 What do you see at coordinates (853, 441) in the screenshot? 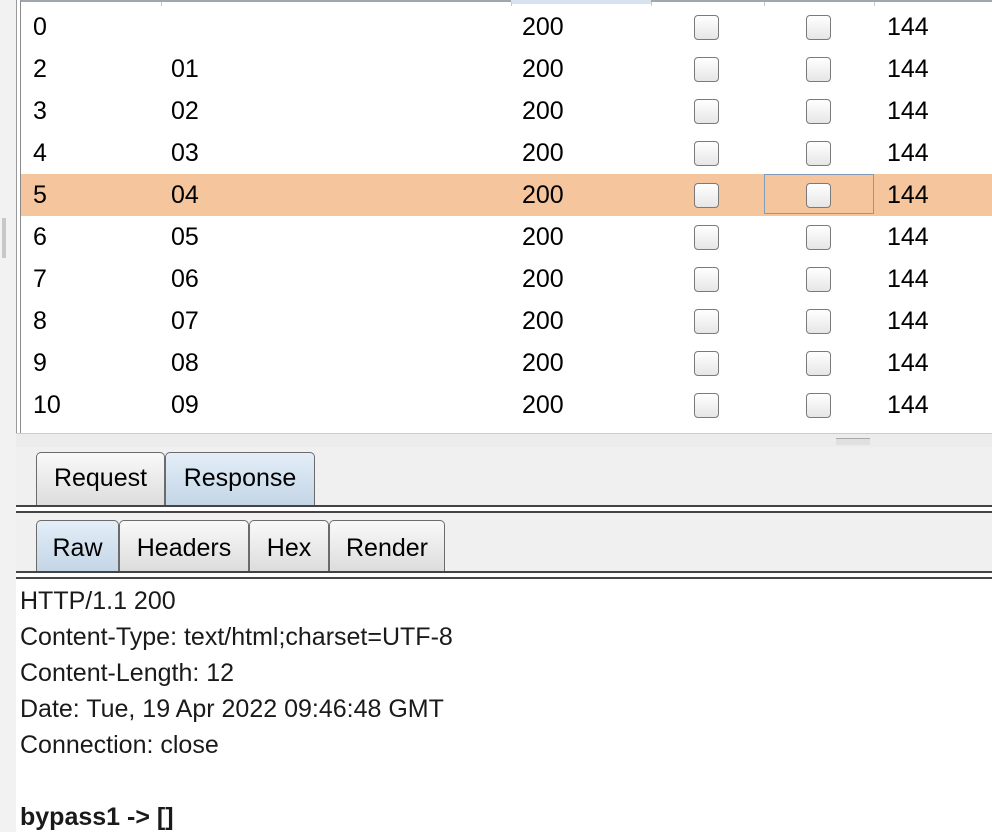
I see `splitter-grip` at bounding box center [853, 441].